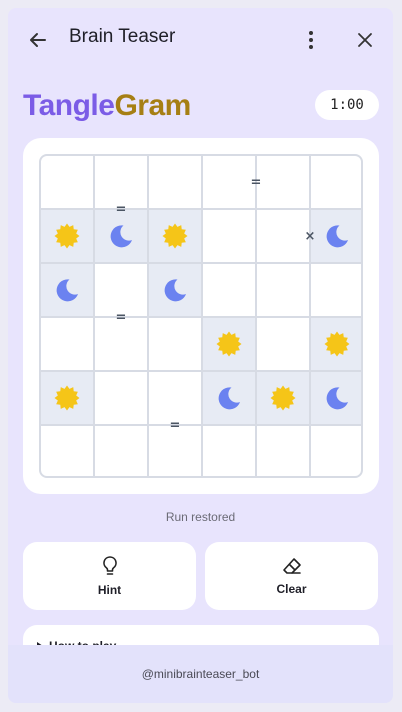  Describe the element at coordinates (122, 36) in the screenshot. I see `page-title: Brain Teaser` at that location.